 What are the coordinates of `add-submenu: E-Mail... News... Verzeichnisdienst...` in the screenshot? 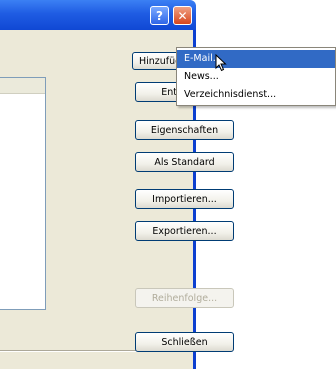 It's located at (256, 76).